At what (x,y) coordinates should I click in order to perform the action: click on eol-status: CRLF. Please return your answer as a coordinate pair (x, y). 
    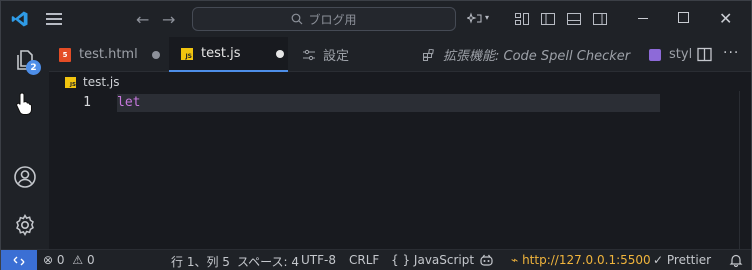
    Looking at the image, I should click on (364, 260).